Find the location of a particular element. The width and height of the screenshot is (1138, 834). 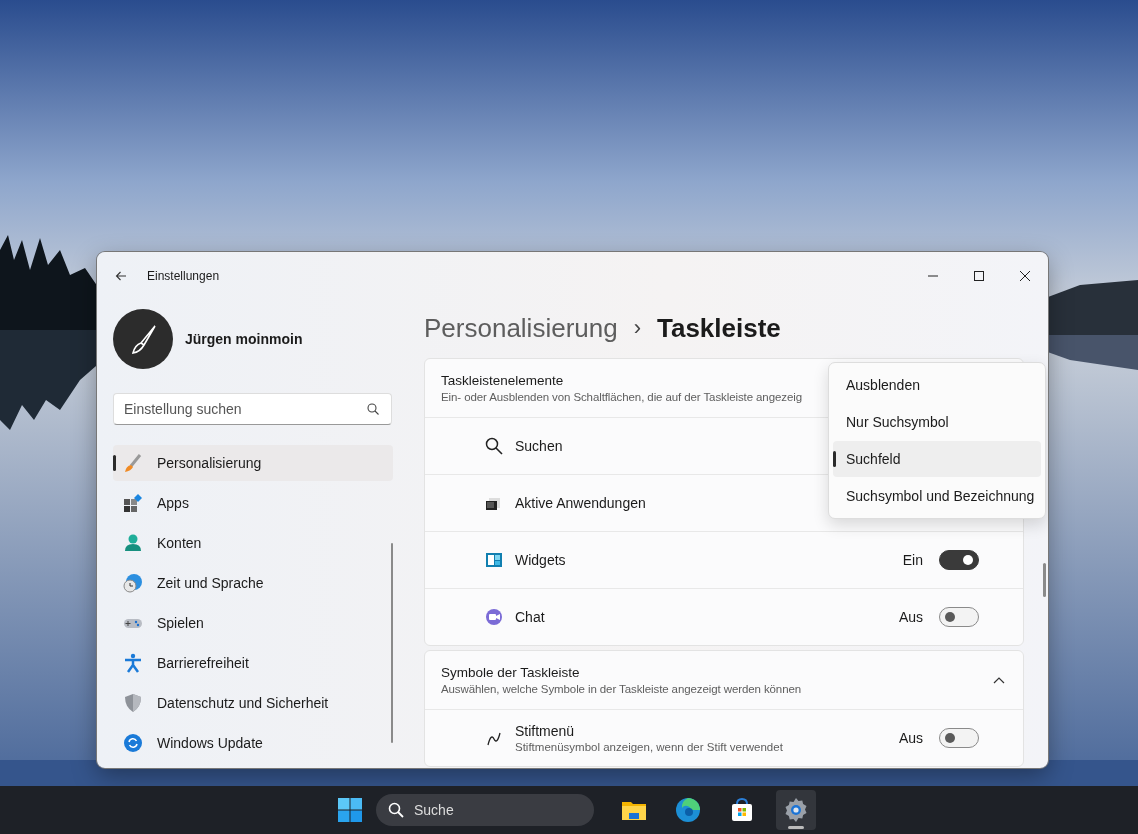

sidebar-item: Zeit und Sprache is located at coordinates (253, 583).